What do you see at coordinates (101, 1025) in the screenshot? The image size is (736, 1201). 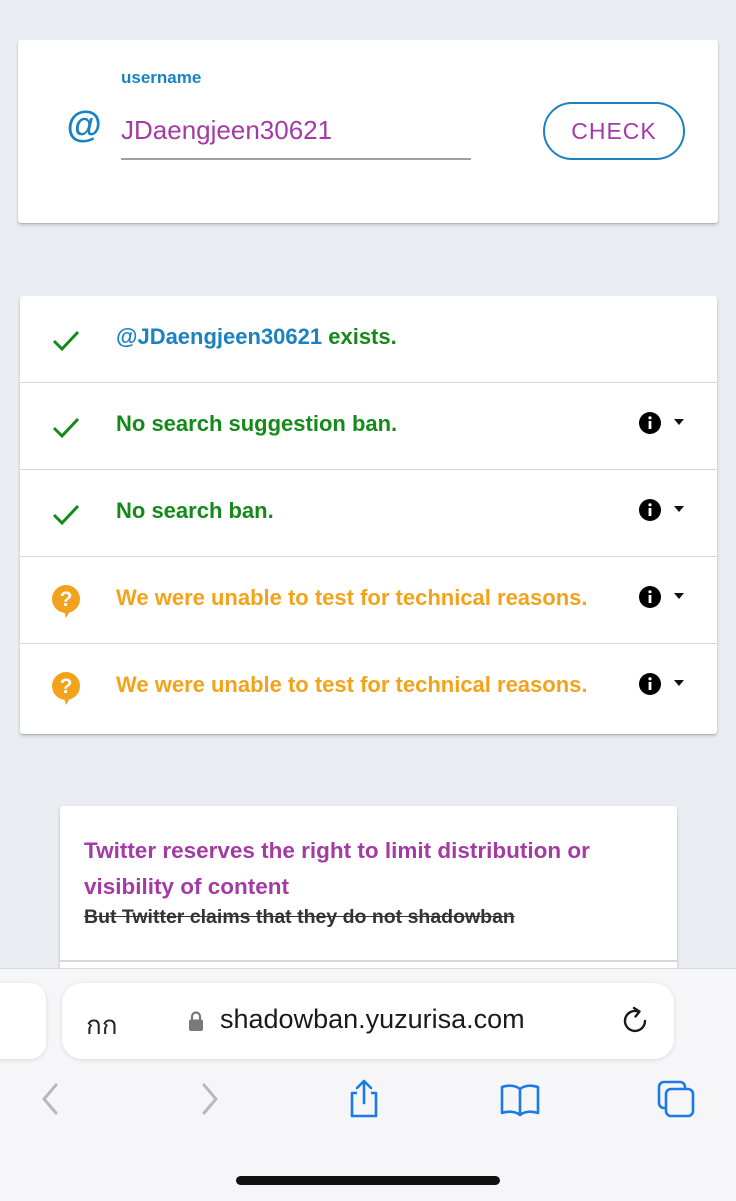 I see `reader-text-size-button: กก` at bounding box center [101, 1025].